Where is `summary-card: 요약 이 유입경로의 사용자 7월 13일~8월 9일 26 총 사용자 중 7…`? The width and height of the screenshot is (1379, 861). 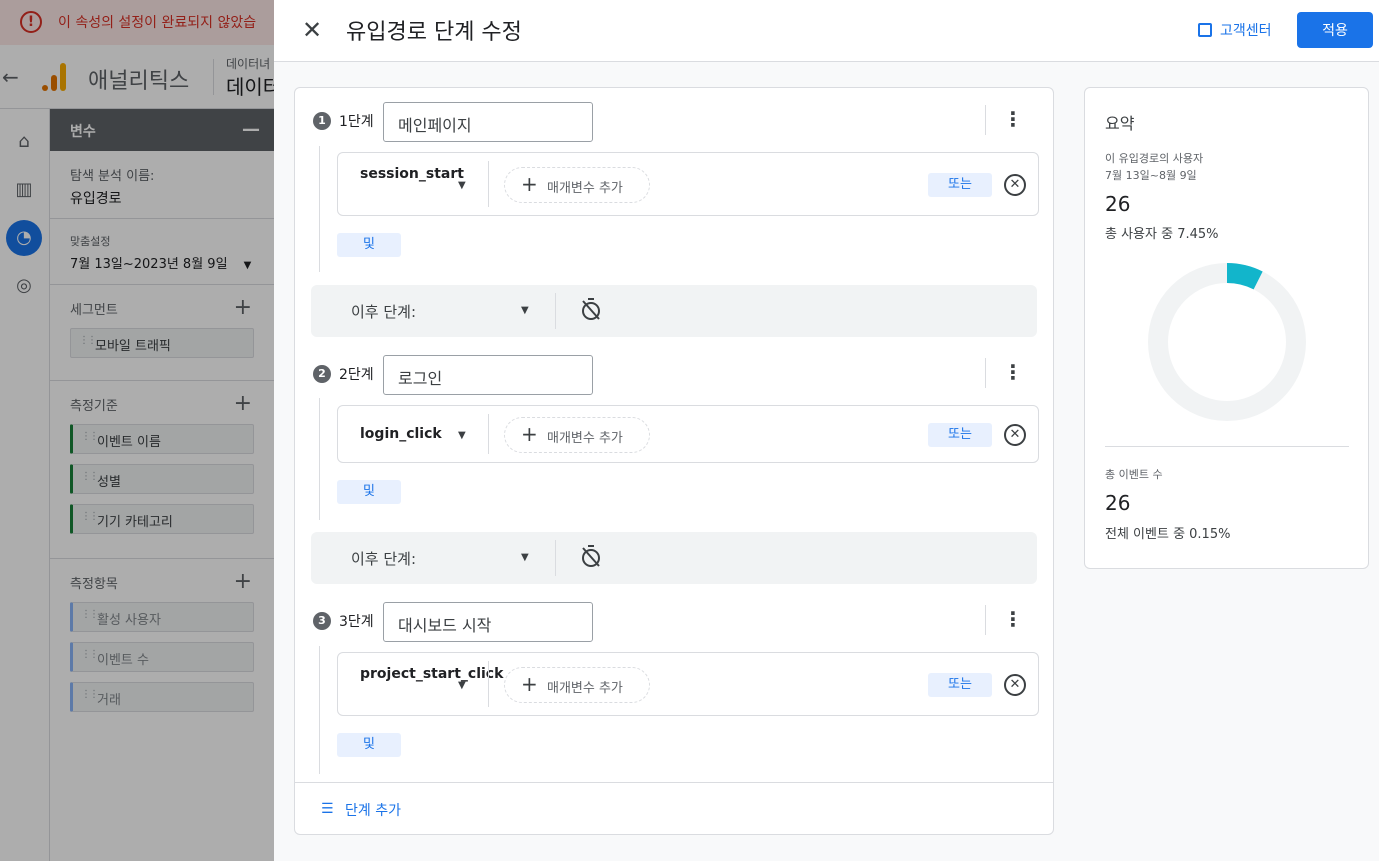
summary-card: 요약 이 유입경로의 사용자 7월 13일~8월 9일 26 총 사용자 중 7… is located at coordinates (1226, 328).